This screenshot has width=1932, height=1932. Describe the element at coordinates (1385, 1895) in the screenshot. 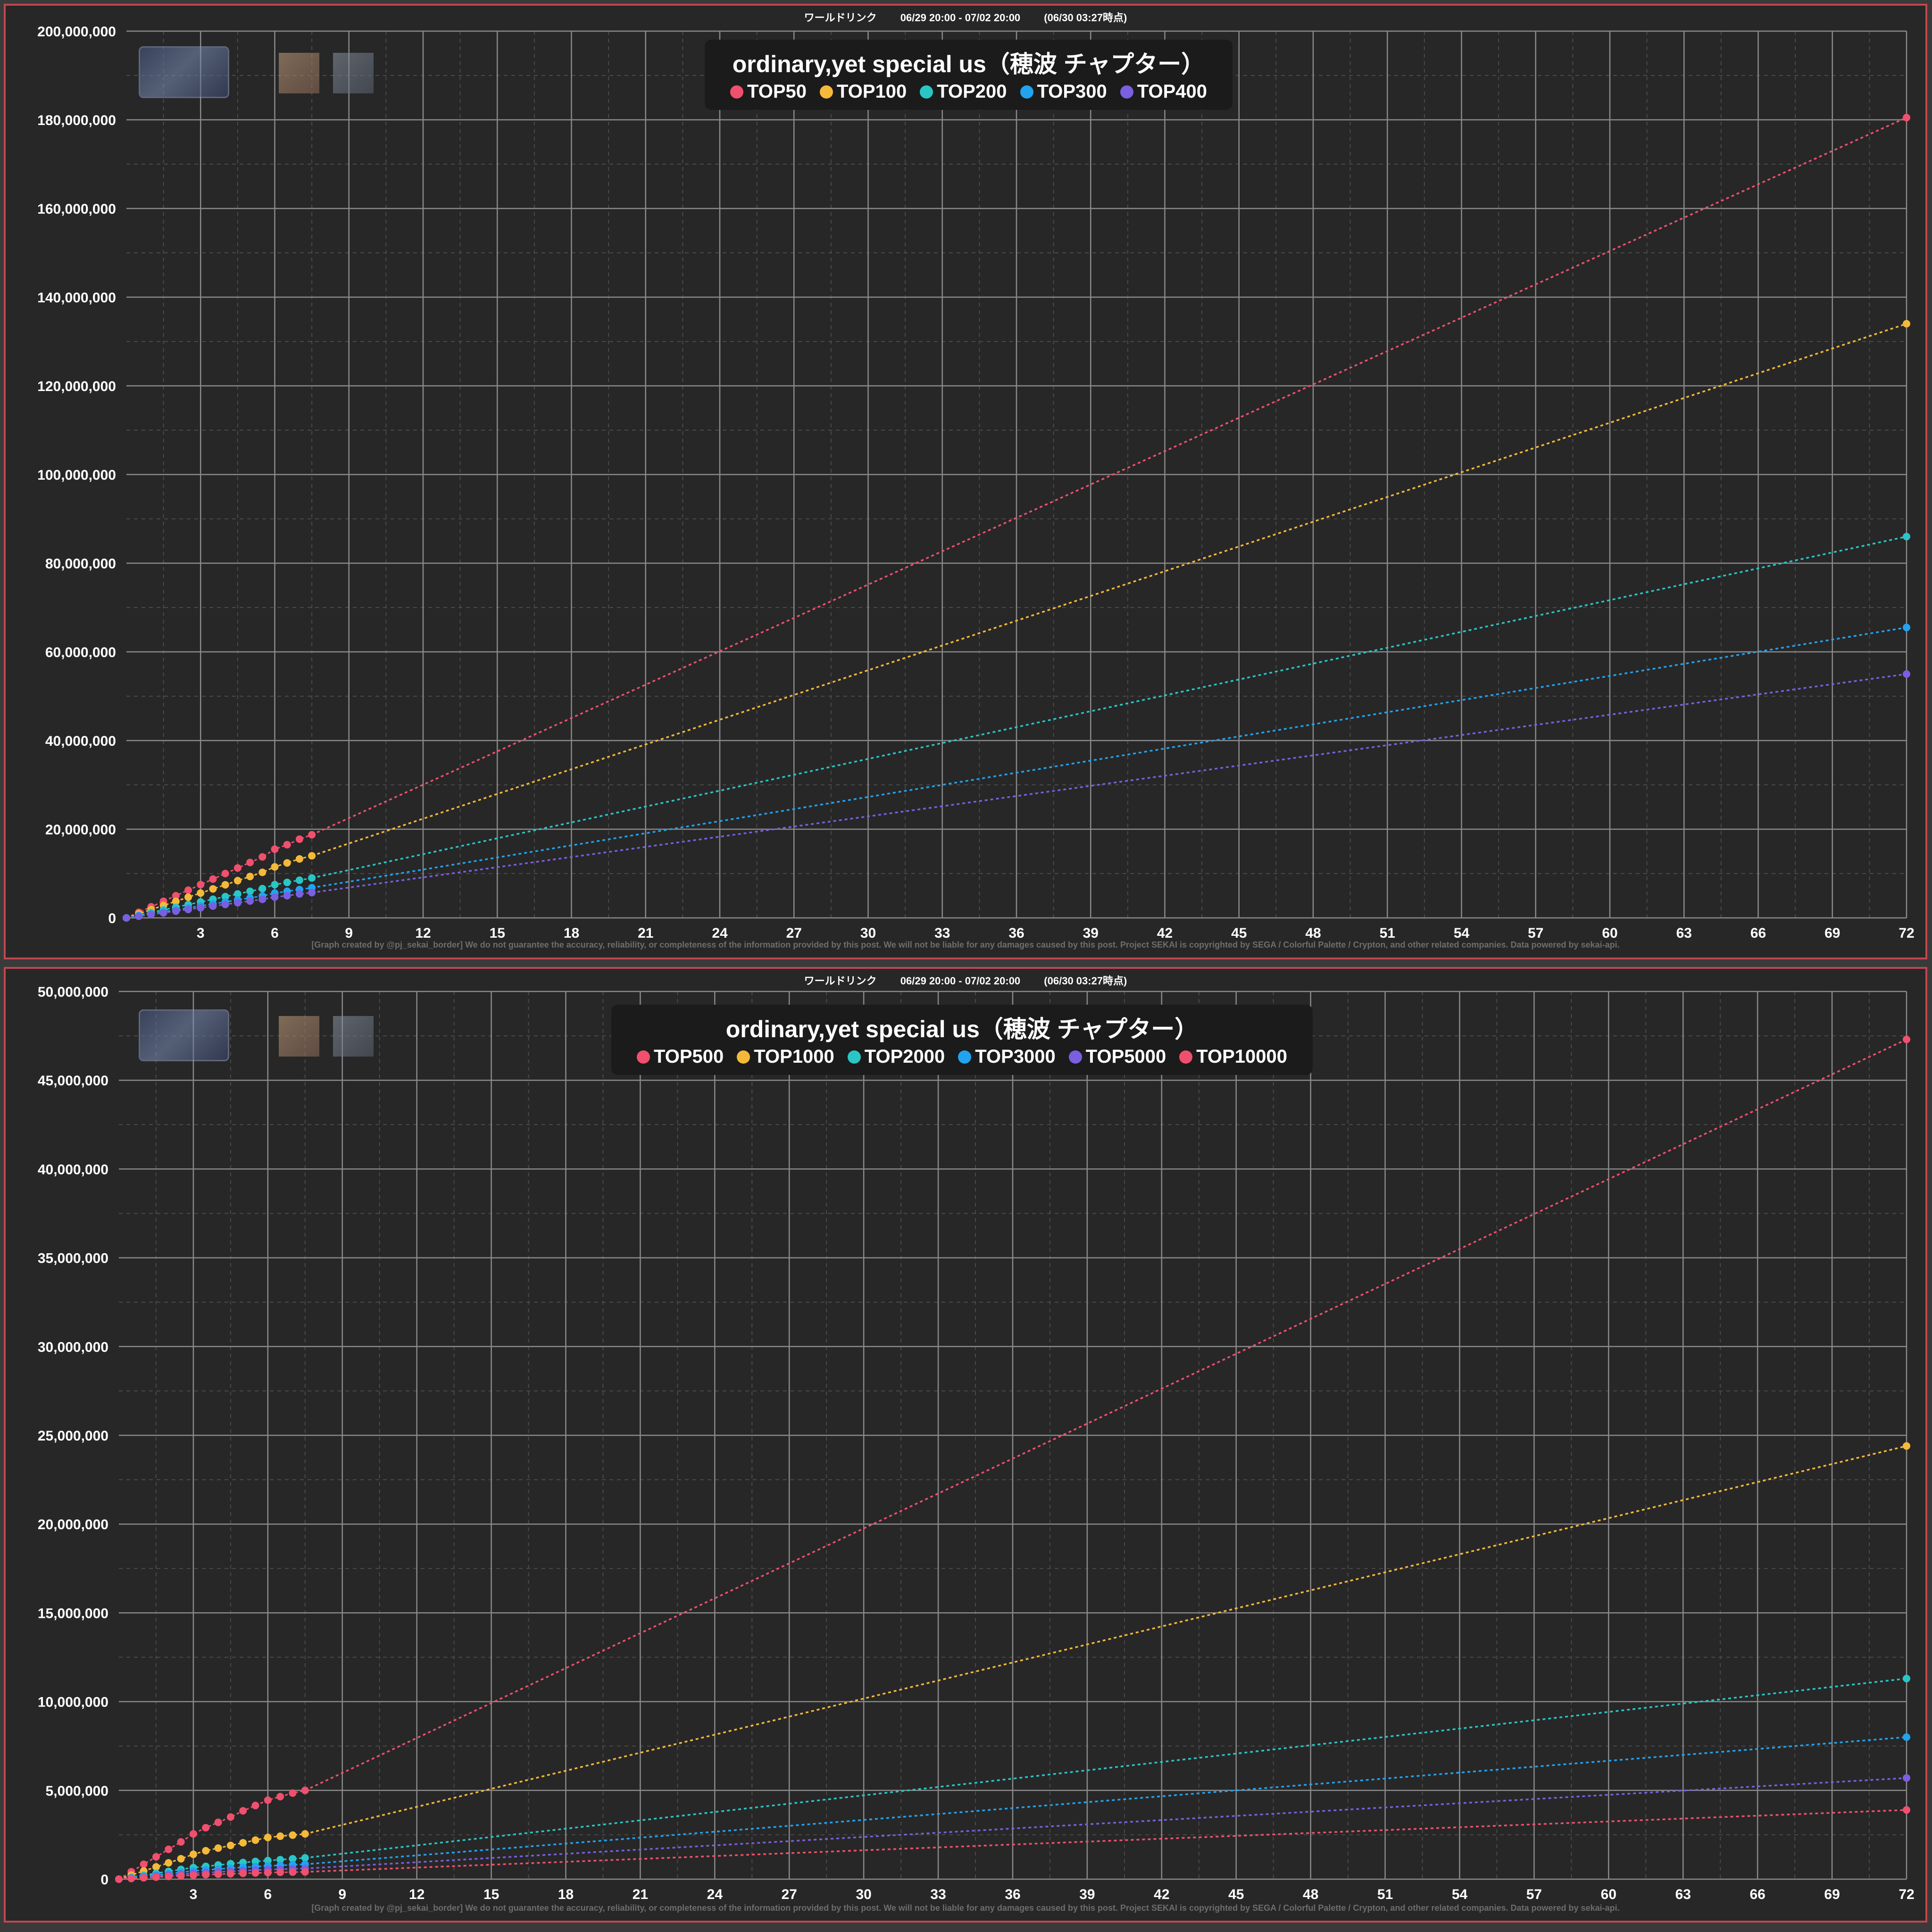

I see `x-tick-label: 51` at that location.